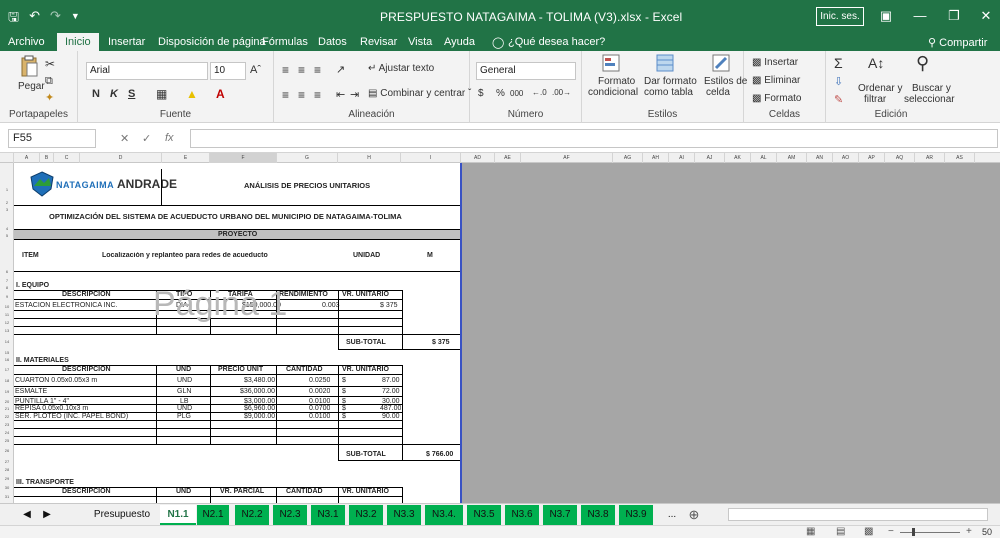 This screenshot has height=538, width=1000. I want to click on sheet-tab: Presupuesto, so click(122, 515).